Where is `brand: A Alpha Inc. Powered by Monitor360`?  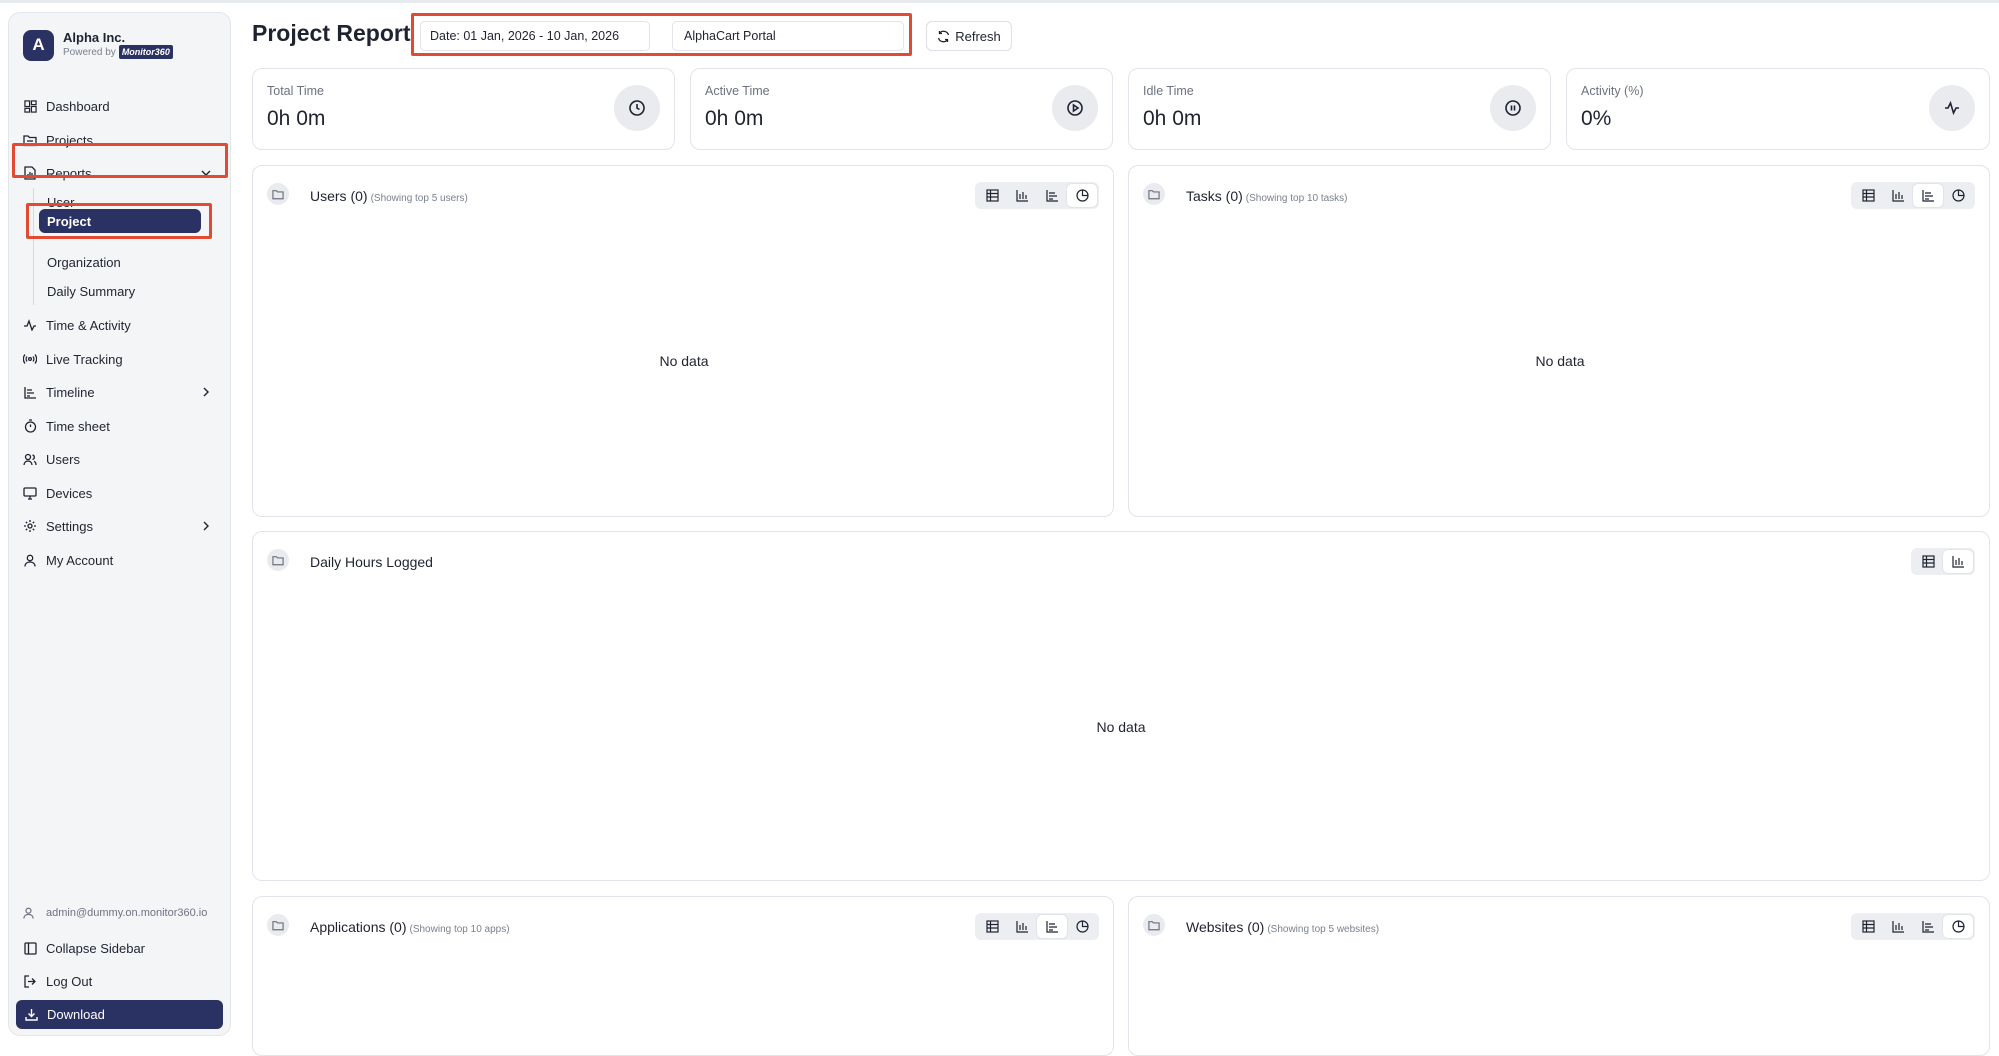 brand: A Alpha Inc. Powered by Monitor360 is located at coordinates (98, 45).